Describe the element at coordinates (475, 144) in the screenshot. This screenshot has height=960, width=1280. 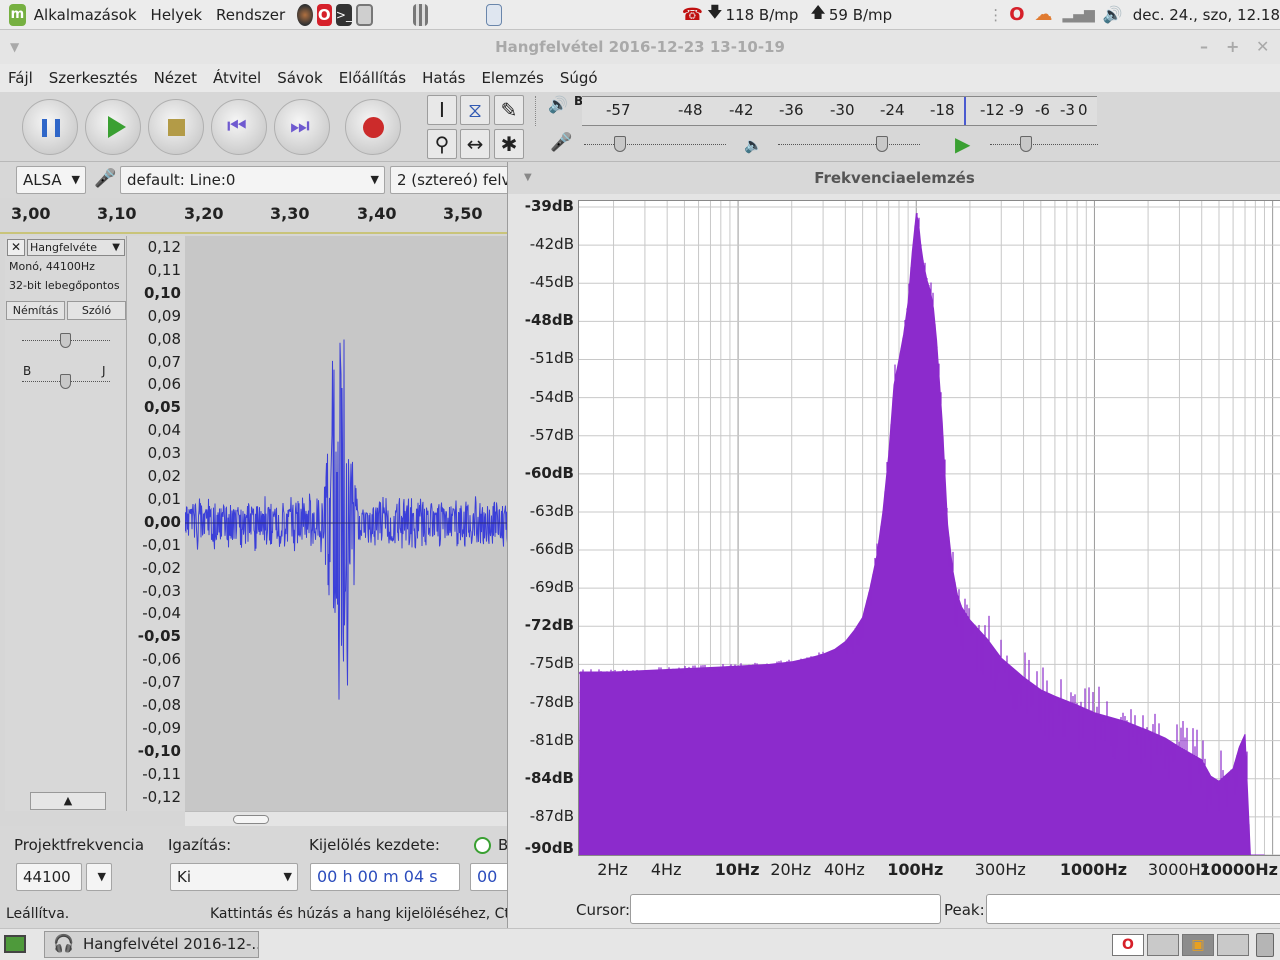
I see `timeshift-tool: ↔` at that location.